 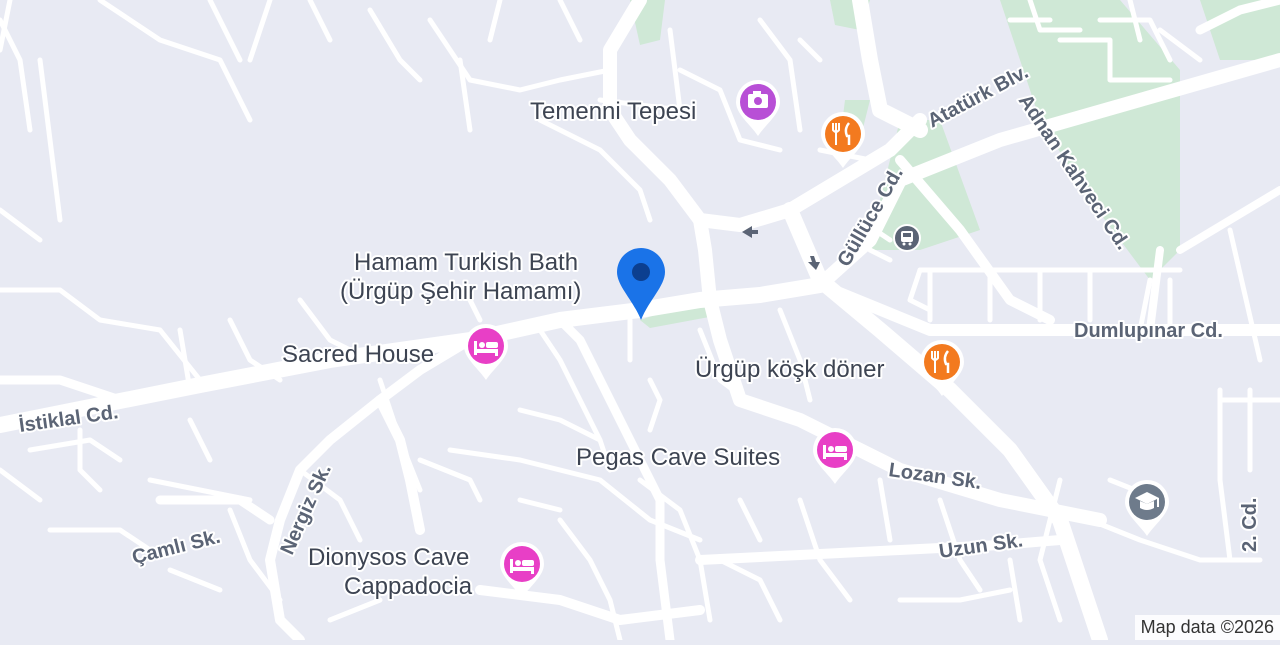 I want to click on poi-pegas-cave-suites: Pegas Cave Suites, so click(x=716, y=456).